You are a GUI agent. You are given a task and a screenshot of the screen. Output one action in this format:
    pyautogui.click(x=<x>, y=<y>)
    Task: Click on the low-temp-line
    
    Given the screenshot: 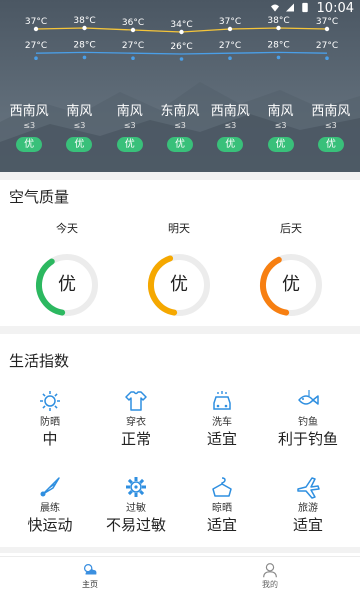 What is the action you would take?
    pyautogui.click(x=181, y=53)
    